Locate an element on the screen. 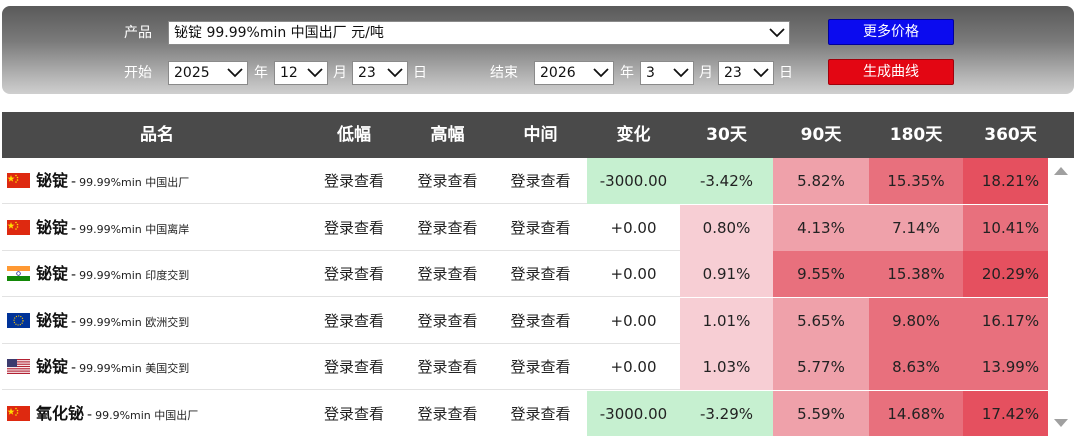  product-spec: 99.9%min 中国出厂 is located at coordinates (147, 415).